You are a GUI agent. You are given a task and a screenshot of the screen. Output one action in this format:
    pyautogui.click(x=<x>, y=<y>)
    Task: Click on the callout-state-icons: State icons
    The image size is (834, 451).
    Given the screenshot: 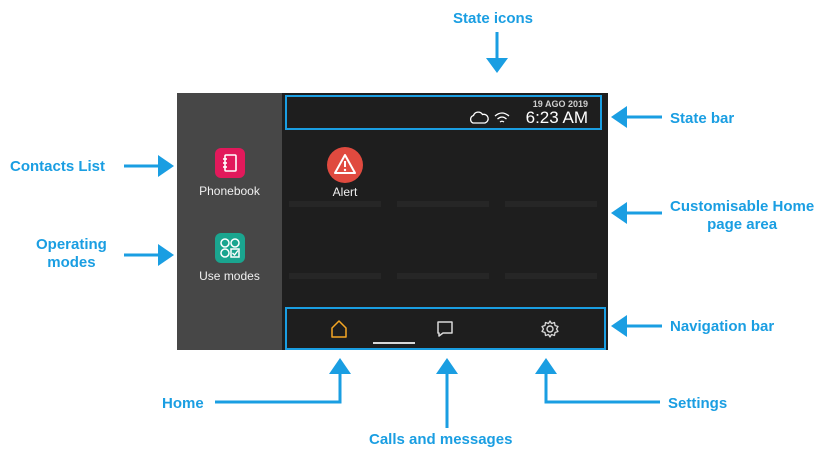 What is the action you would take?
    pyautogui.click(x=493, y=18)
    